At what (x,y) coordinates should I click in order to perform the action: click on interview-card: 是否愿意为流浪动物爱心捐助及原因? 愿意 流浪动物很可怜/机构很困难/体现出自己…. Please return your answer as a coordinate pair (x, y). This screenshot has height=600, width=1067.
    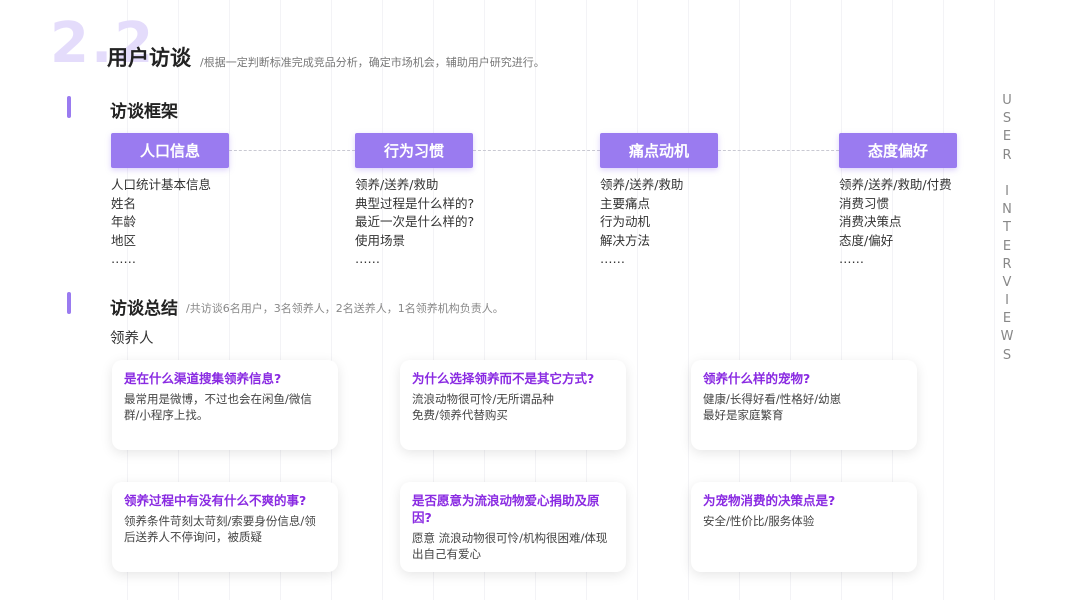
    Looking at the image, I should click on (513, 527).